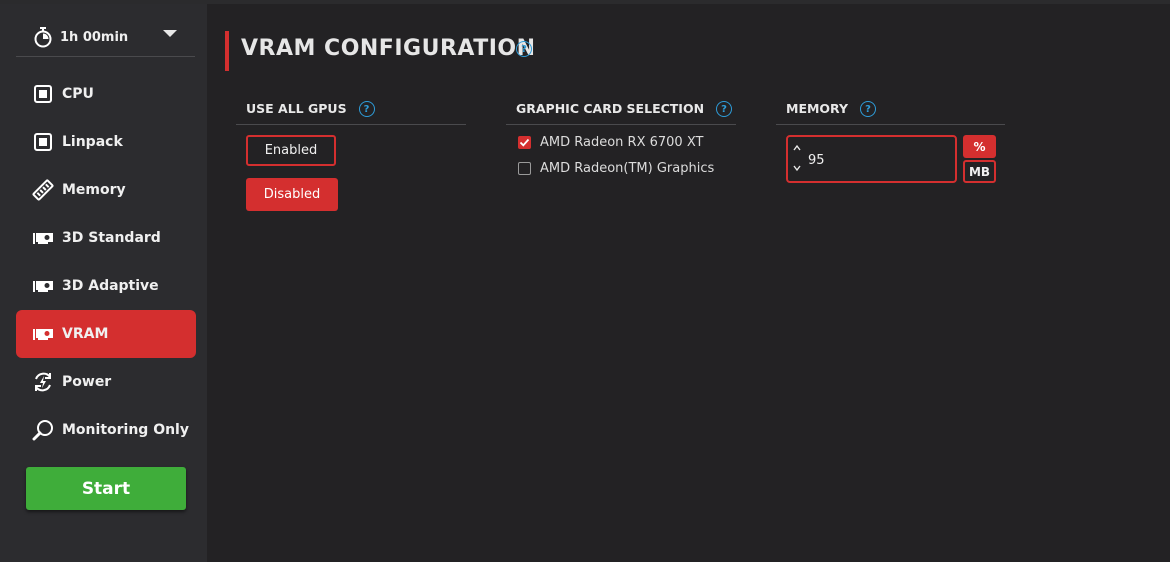 This screenshot has width=1170, height=562. What do you see at coordinates (94, 37) in the screenshot?
I see `duration-value: 1h 00min` at bounding box center [94, 37].